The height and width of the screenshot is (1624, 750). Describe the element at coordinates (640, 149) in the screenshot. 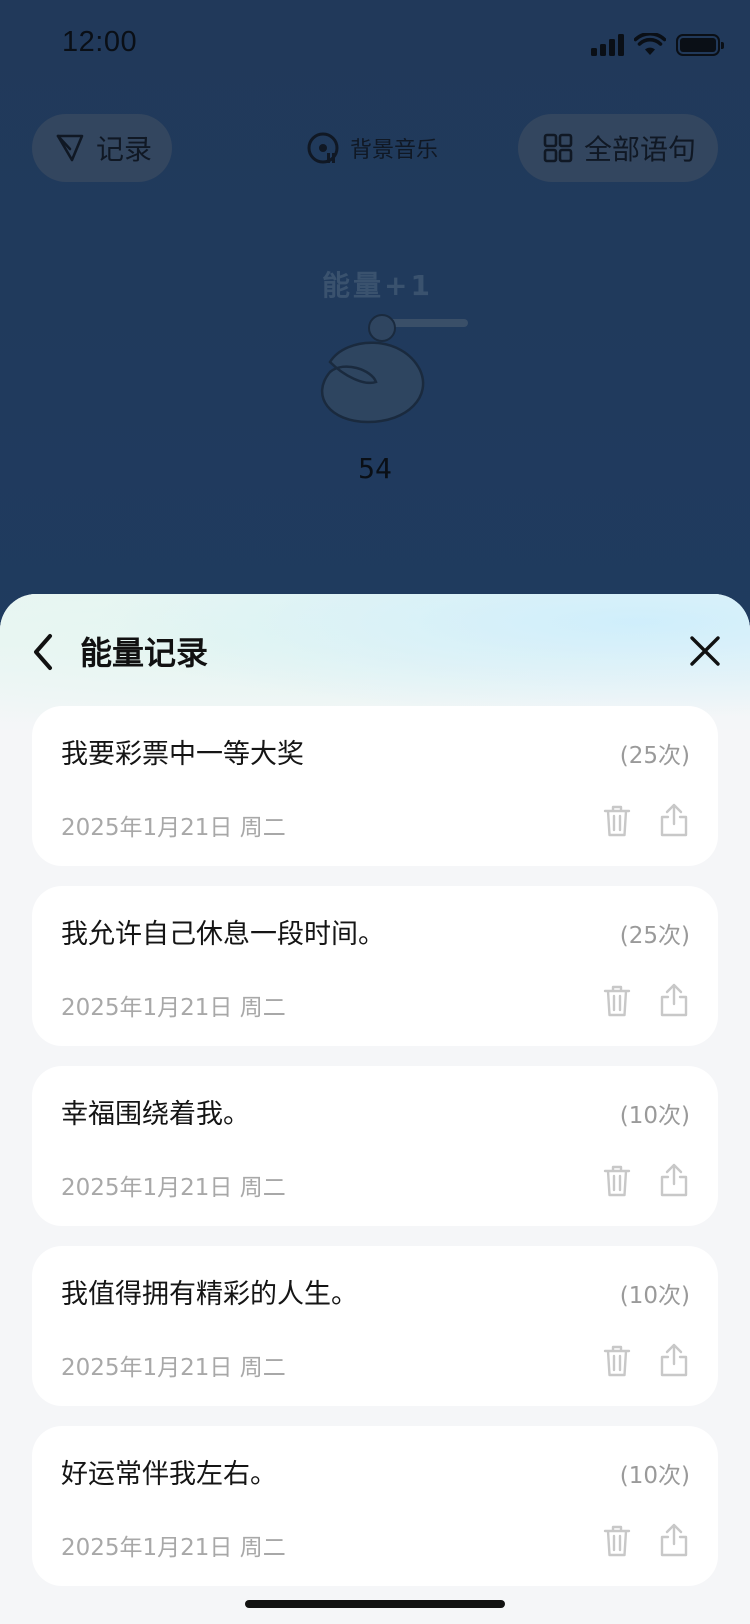

I see `all-sentences-label: 全部语句` at that location.